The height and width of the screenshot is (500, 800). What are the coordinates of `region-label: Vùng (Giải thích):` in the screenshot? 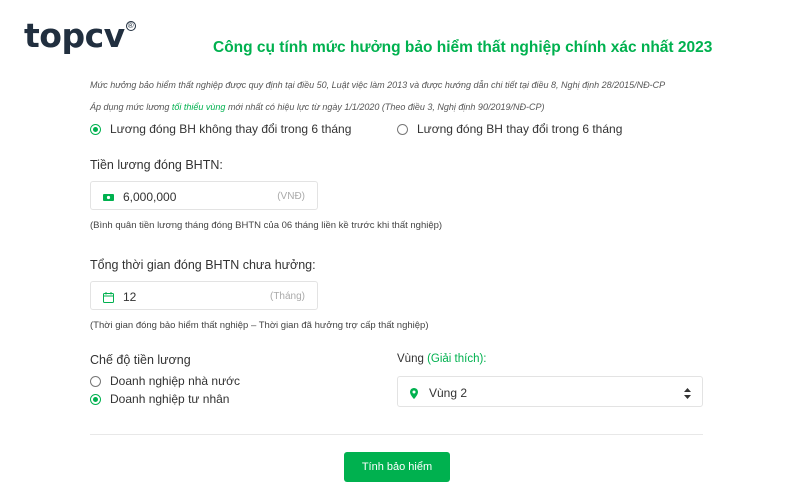 It's located at (442, 359).